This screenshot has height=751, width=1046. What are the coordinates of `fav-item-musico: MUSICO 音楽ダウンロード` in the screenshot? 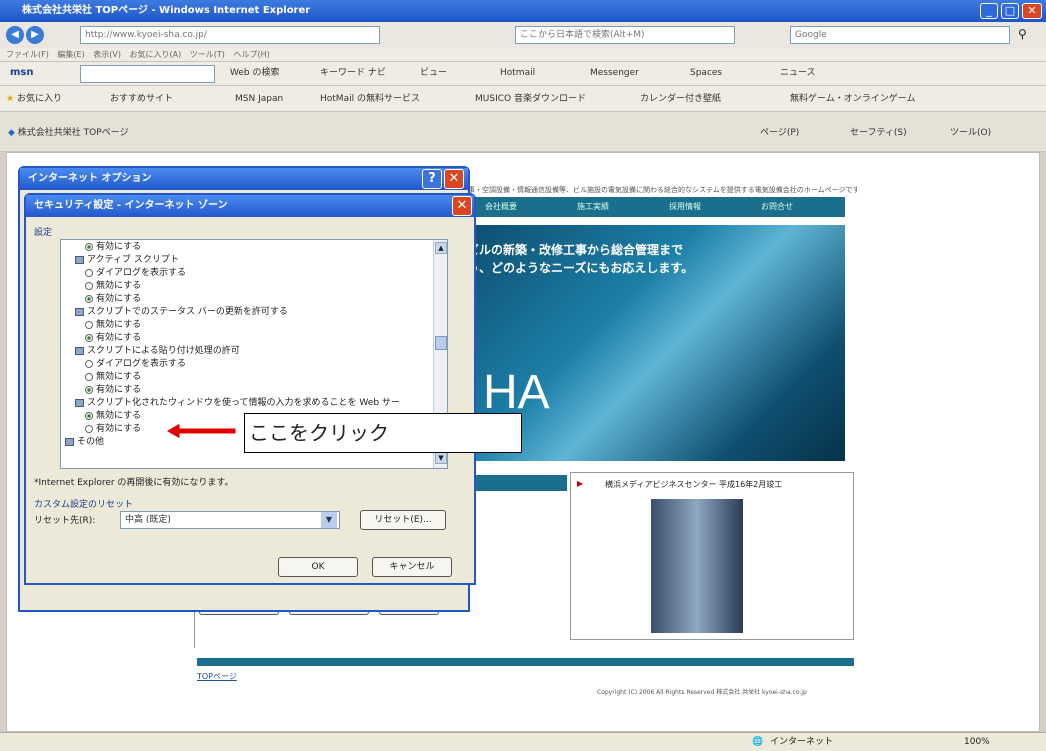 It's located at (530, 99).